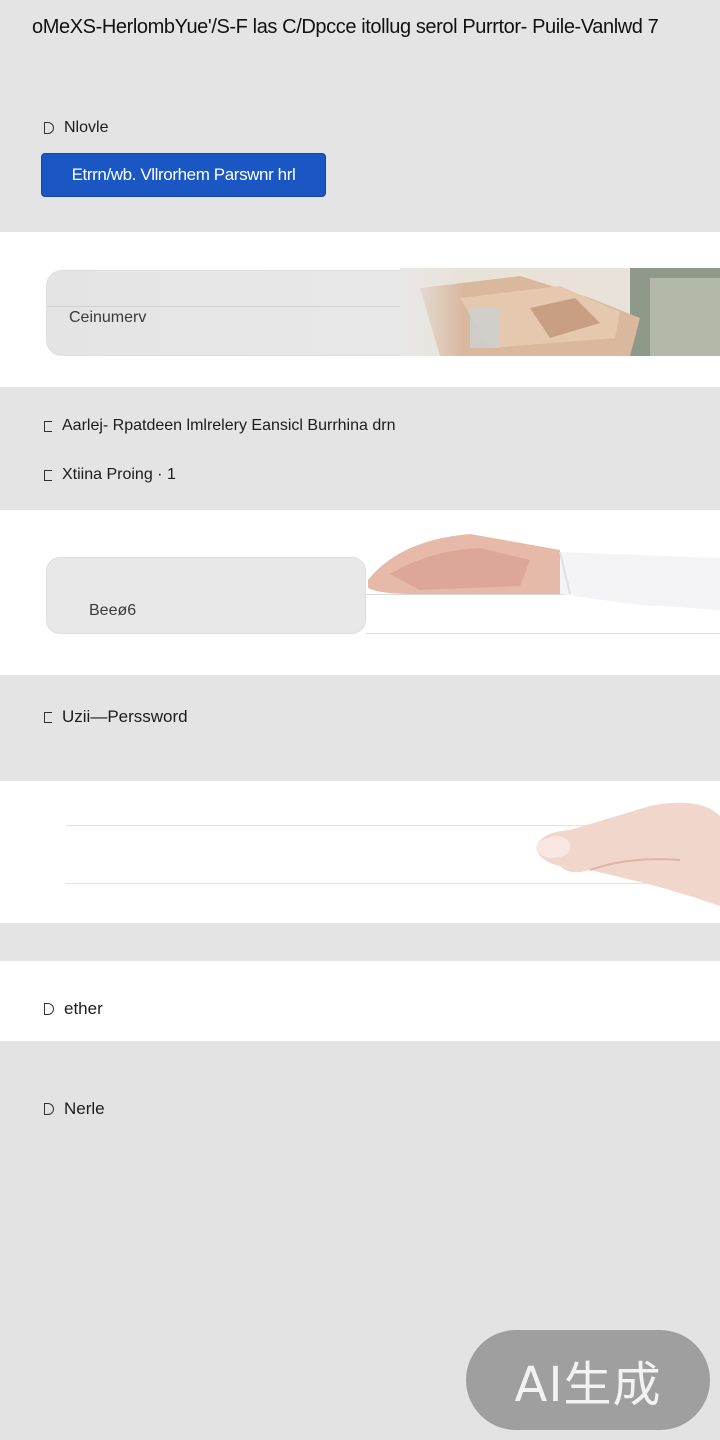 The width and height of the screenshot is (720, 1440). I want to click on primary-password-button: Etrrn/wb. Vllrorhem Parswnr hrl, so click(183, 175).